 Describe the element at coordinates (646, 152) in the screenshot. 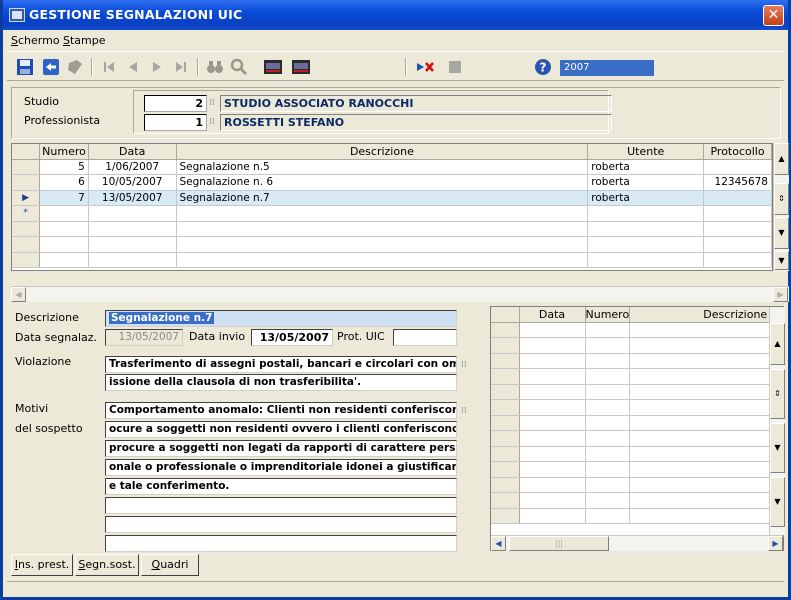

I see `column-header-utente: Utente` at that location.